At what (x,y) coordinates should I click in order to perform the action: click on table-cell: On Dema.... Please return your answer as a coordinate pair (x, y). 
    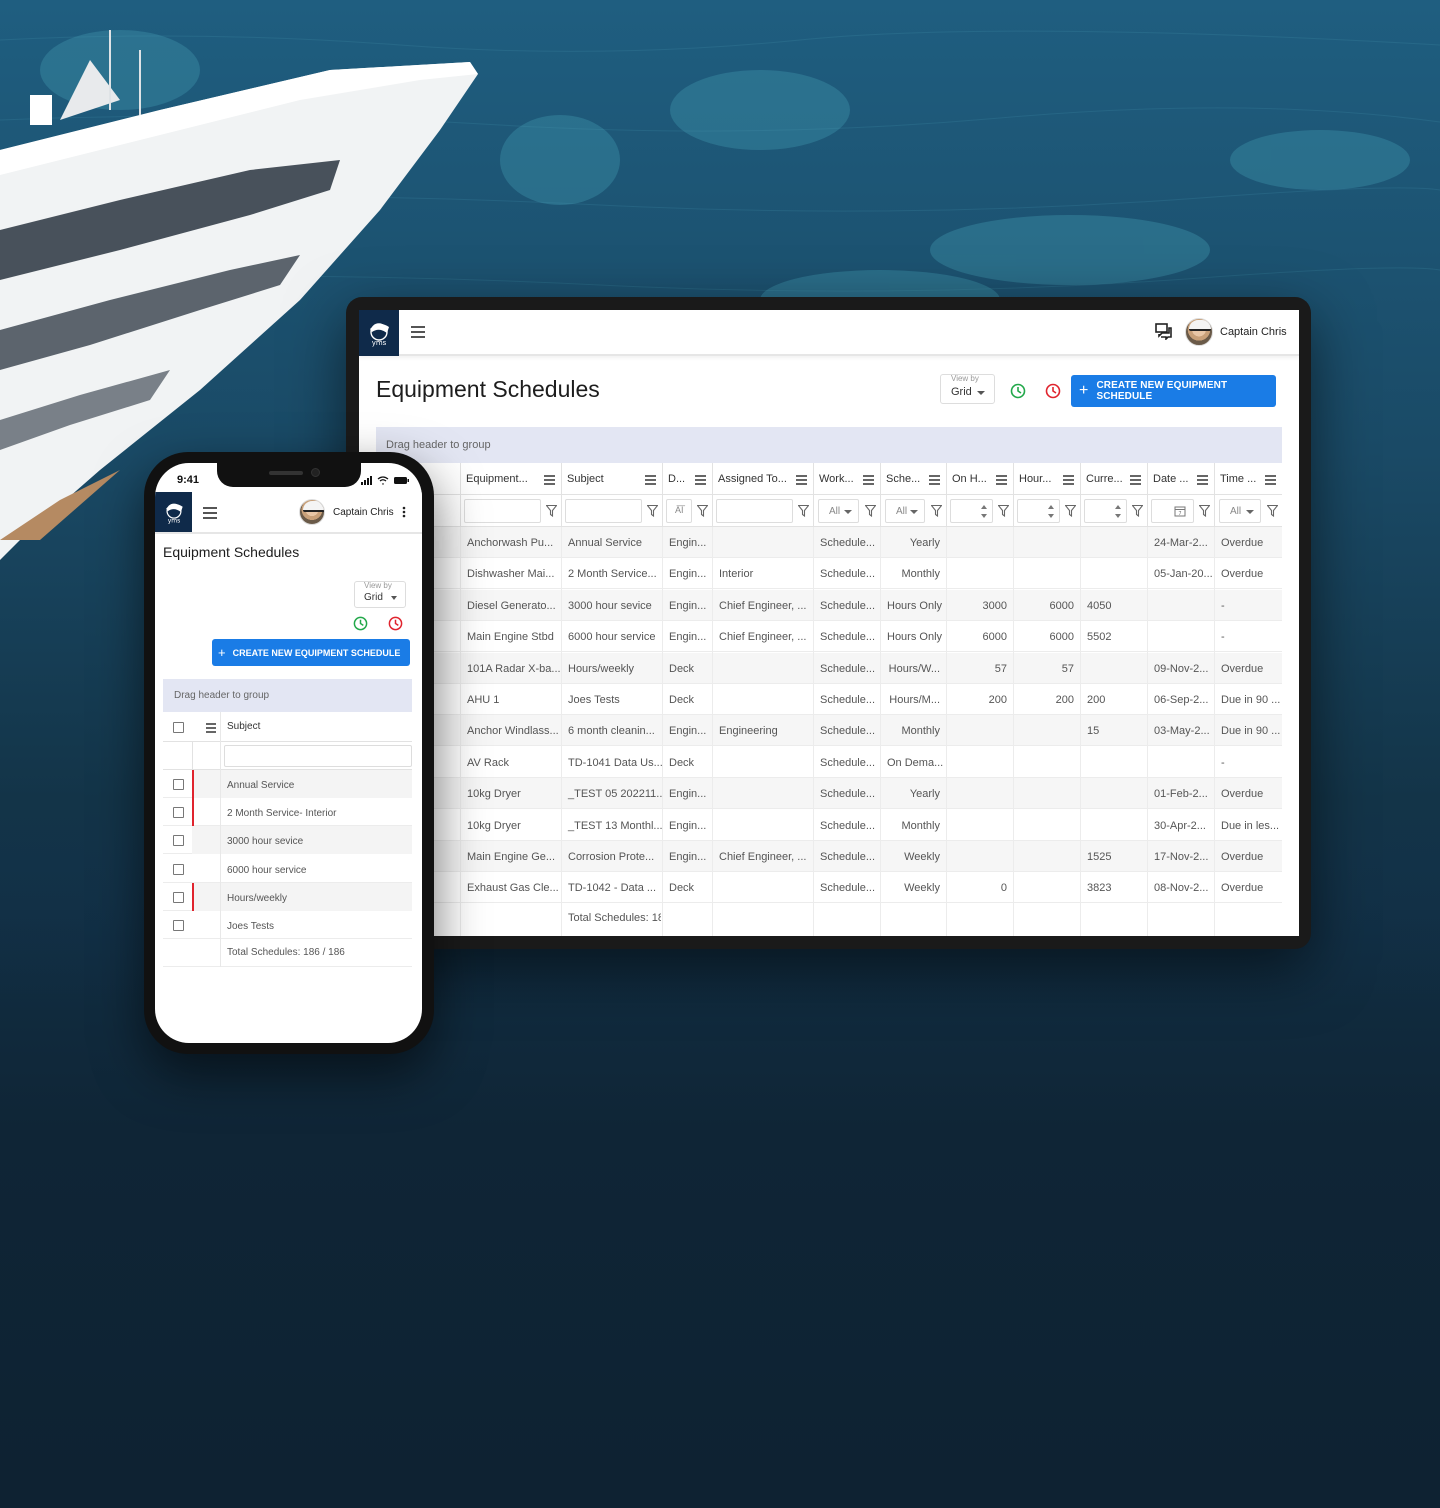
    Looking at the image, I should click on (914, 762).